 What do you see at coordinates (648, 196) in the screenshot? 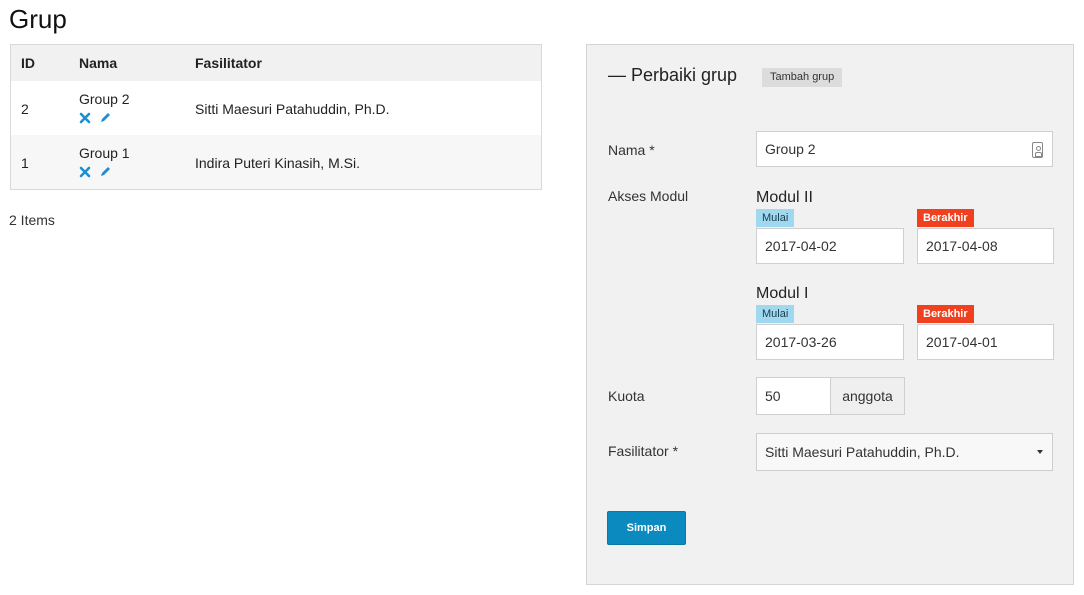
I see `akses-modul-label: Akses Modul` at bounding box center [648, 196].